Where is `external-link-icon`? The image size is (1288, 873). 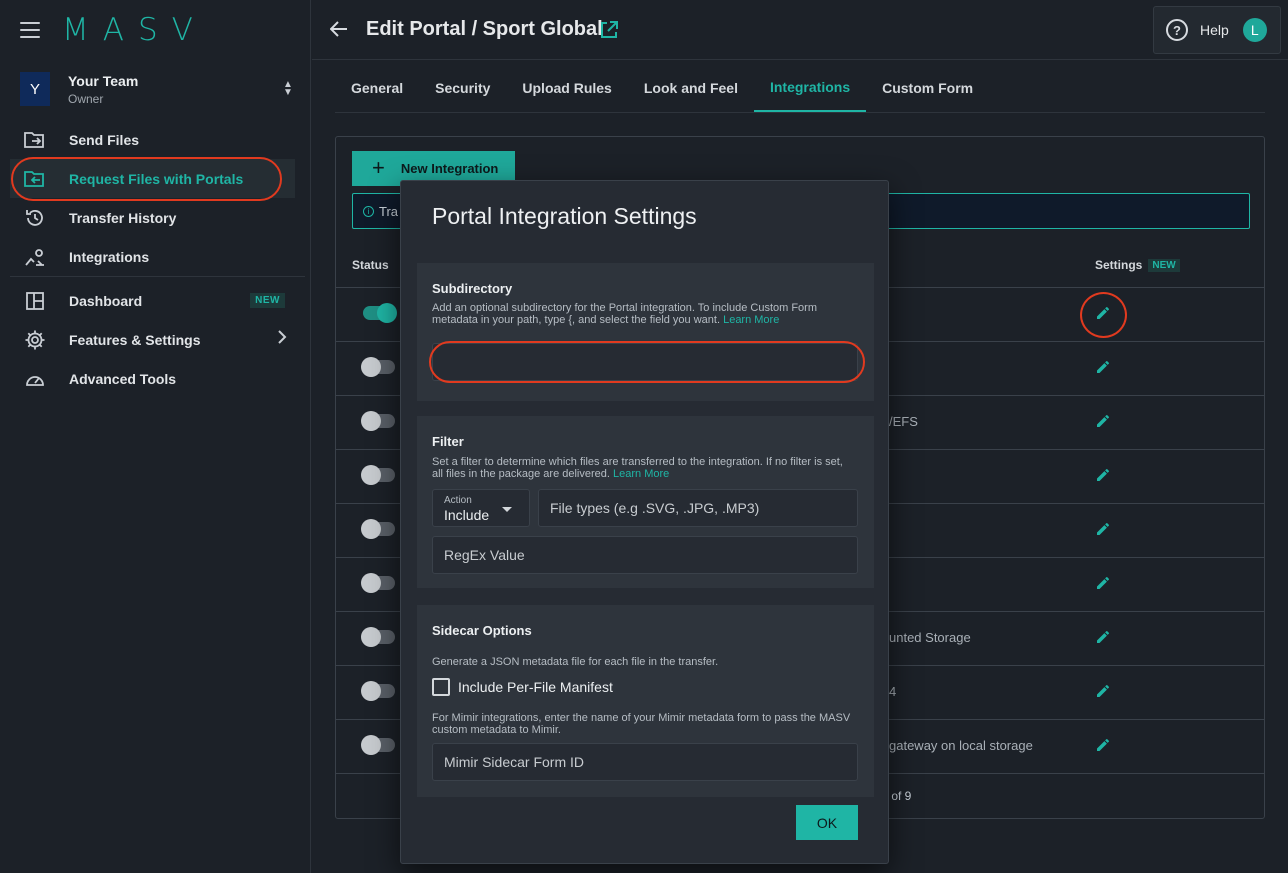 external-link-icon is located at coordinates (609, 30).